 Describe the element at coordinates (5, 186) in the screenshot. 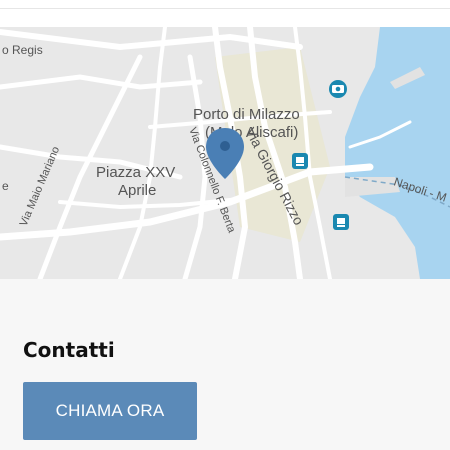

I see `map-label-edge: e` at that location.